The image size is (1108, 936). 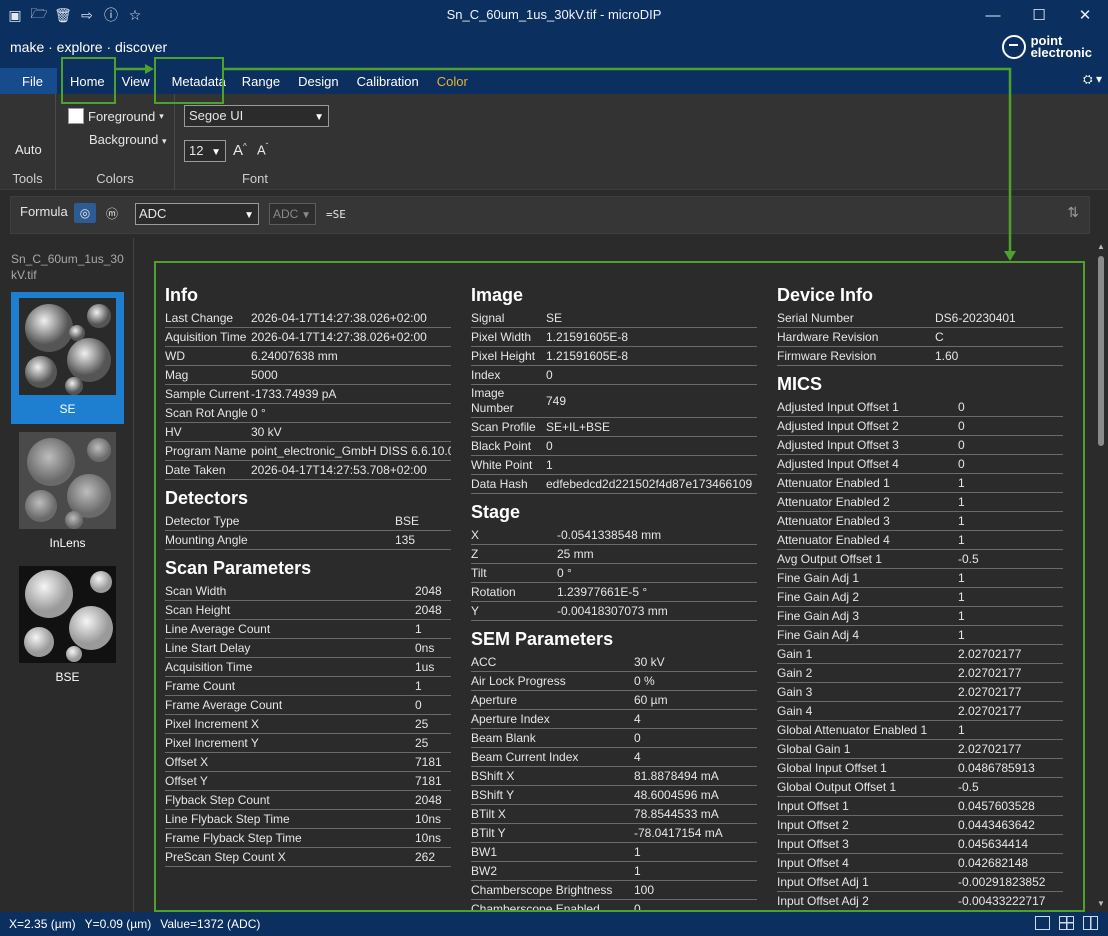 I want to click on menu-calibration: Calibration, so click(x=388, y=81).